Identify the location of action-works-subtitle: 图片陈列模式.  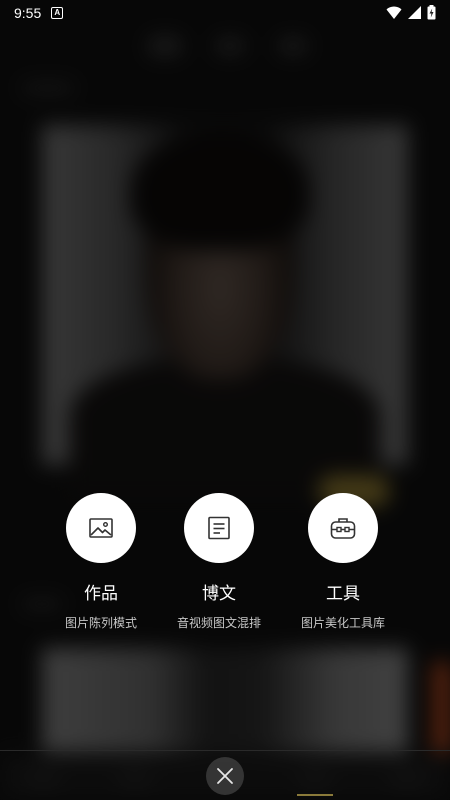
(100, 623).